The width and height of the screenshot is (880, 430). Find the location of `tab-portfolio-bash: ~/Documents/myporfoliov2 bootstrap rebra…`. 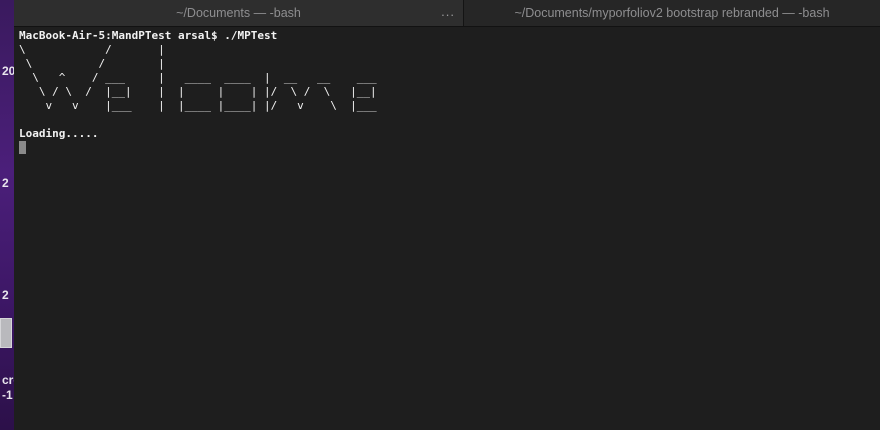

tab-portfolio-bash: ~/Documents/myporfoliov2 bootstrap rebra… is located at coordinates (671, 13).